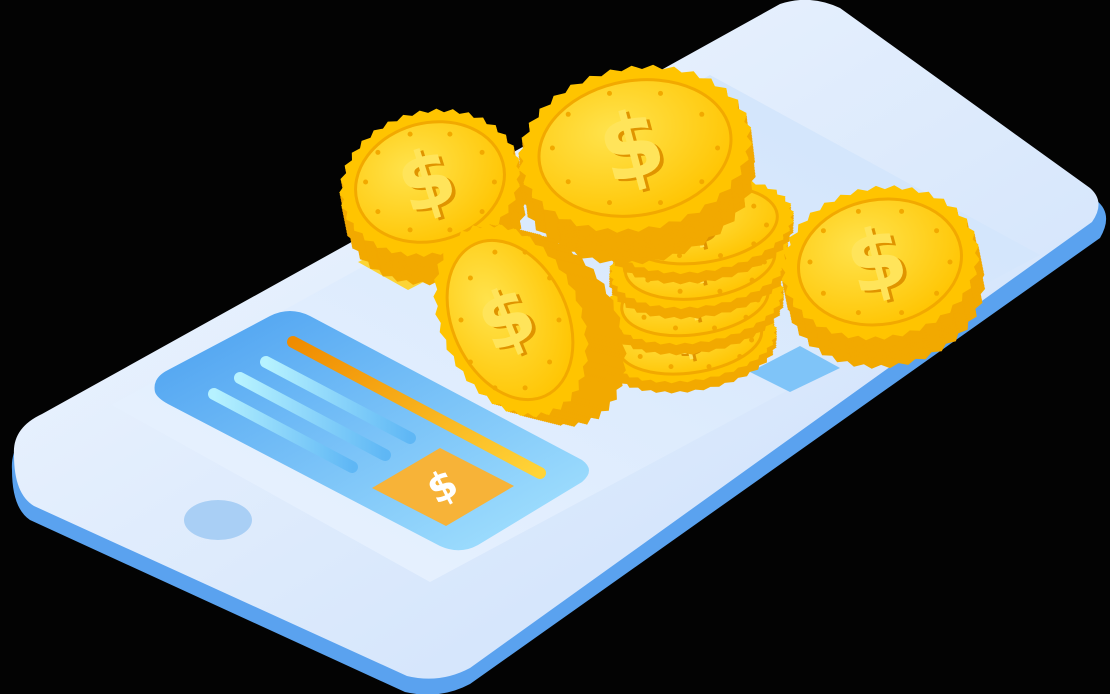  I want to click on home-button, so click(218, 520).